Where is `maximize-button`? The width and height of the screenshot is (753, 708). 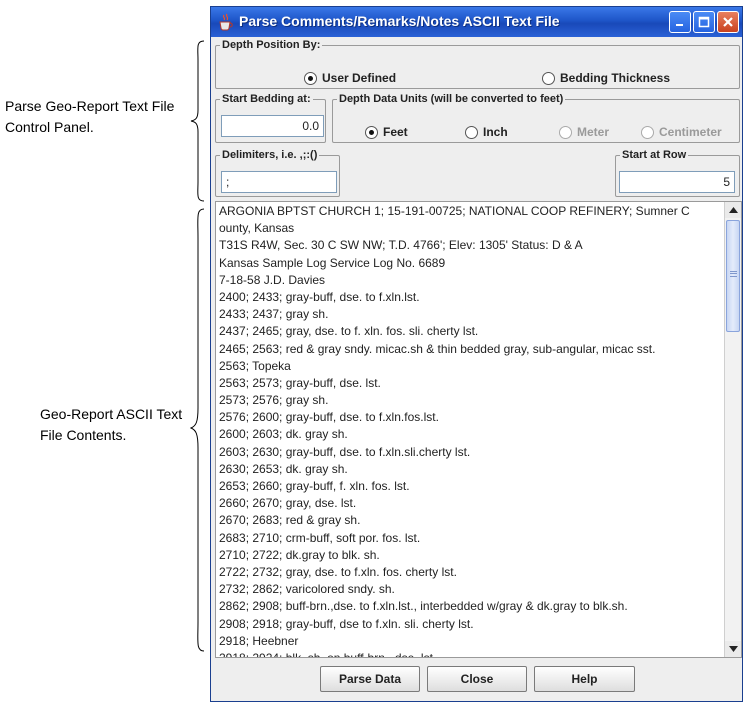 maximize-button is located at coordinates (704, 22).